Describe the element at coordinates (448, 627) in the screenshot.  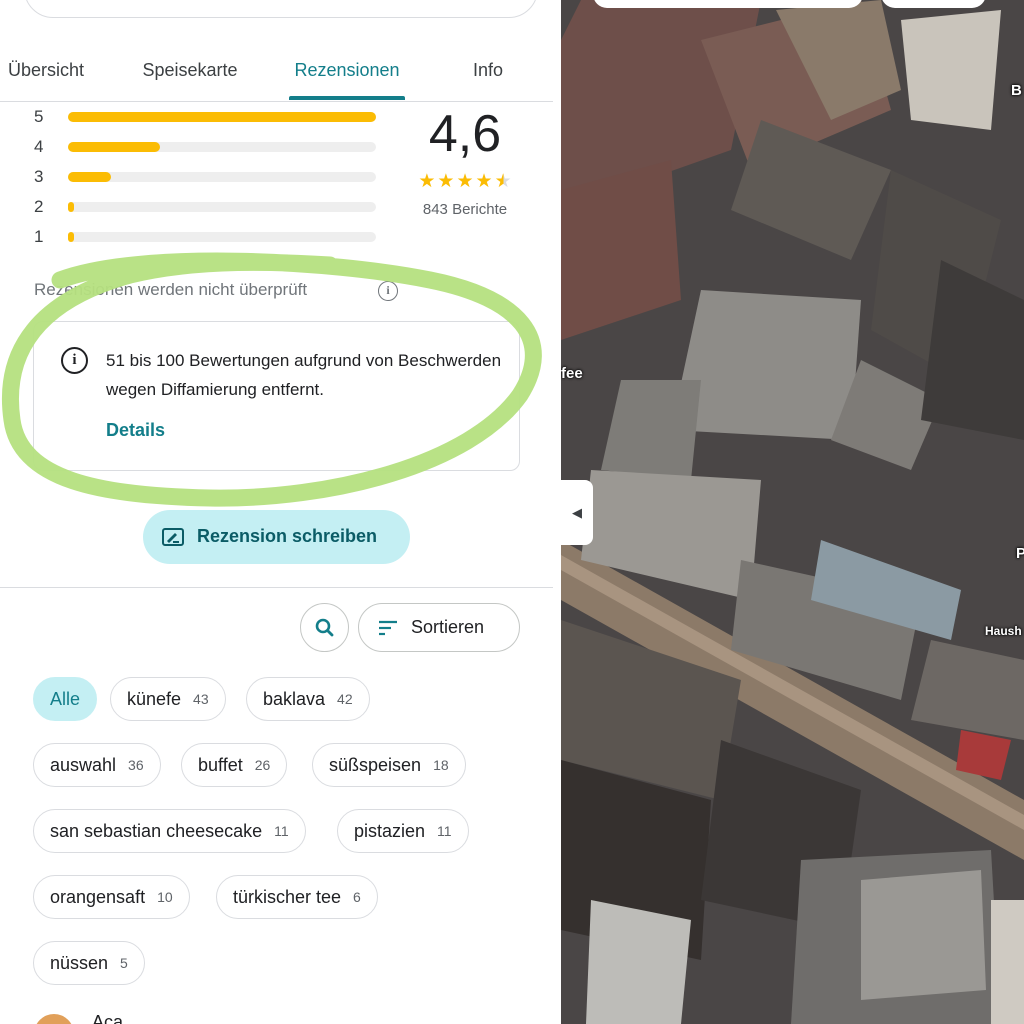
I see `sort-label: Sortieren` at that location.